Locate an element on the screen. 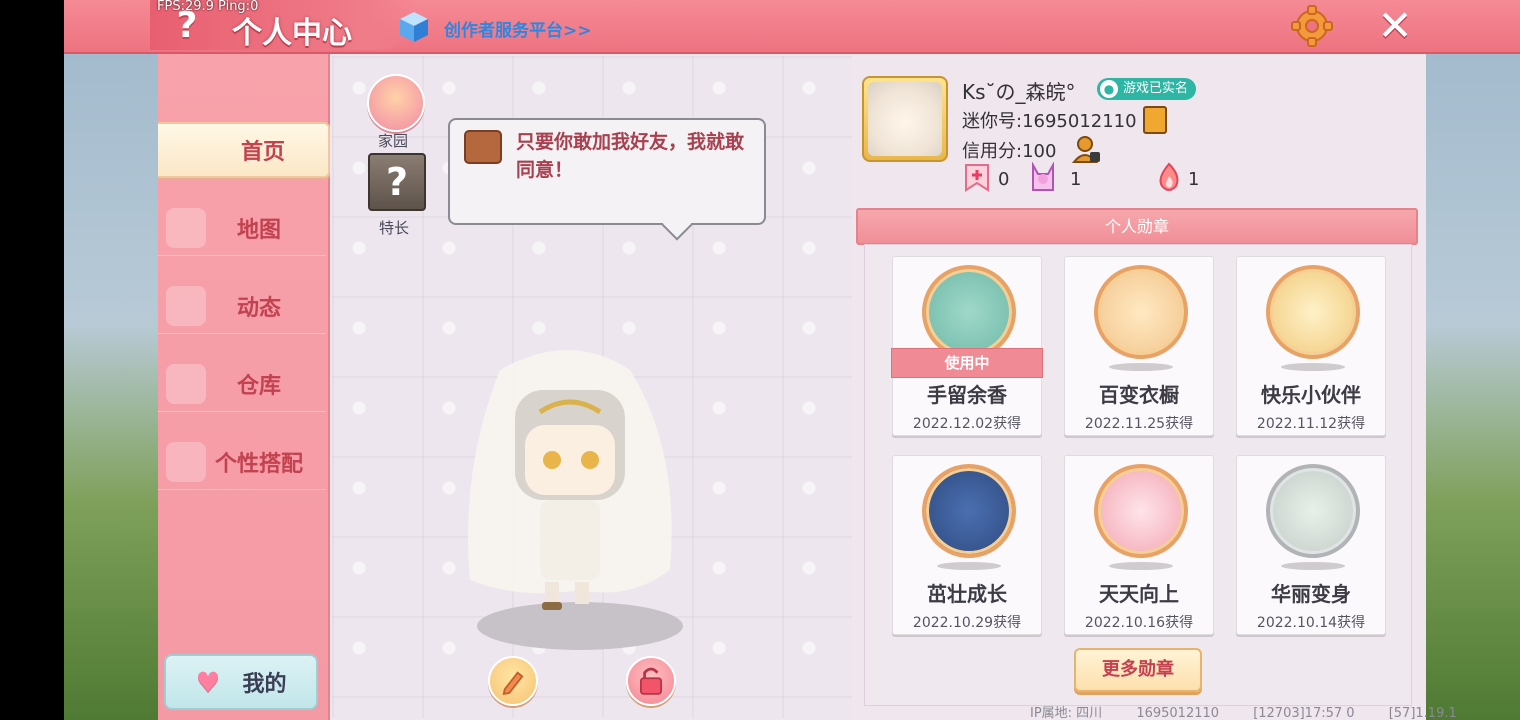 This screenshot has height=720, width=1520. sidebar-item-label: 动态 is located at coordinates (258, 308).